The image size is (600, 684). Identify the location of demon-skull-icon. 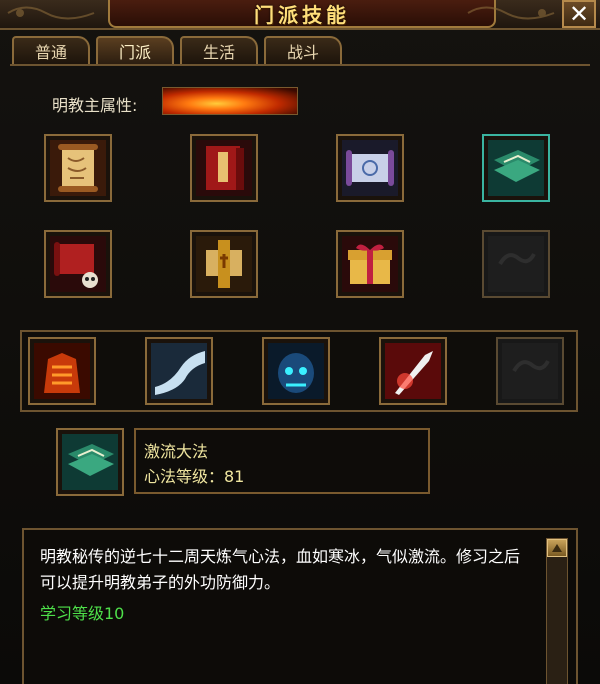
(296, 371).